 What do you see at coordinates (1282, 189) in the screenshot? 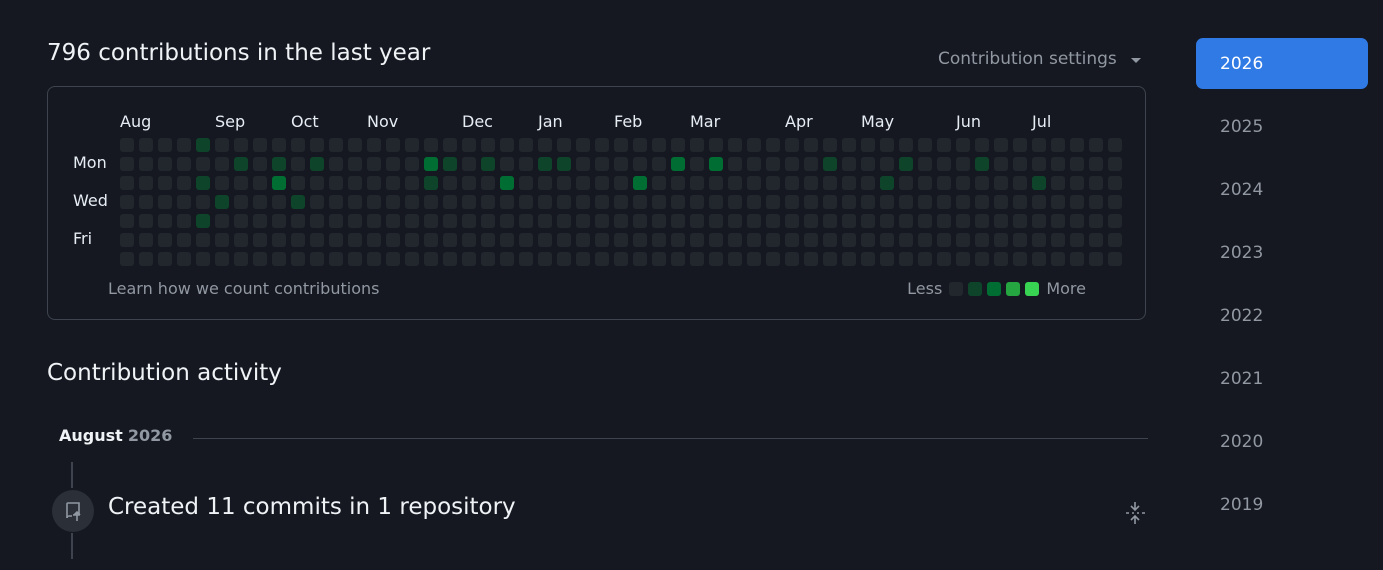
I see `year-2024: 2024` at bounding box center [1282, 189].